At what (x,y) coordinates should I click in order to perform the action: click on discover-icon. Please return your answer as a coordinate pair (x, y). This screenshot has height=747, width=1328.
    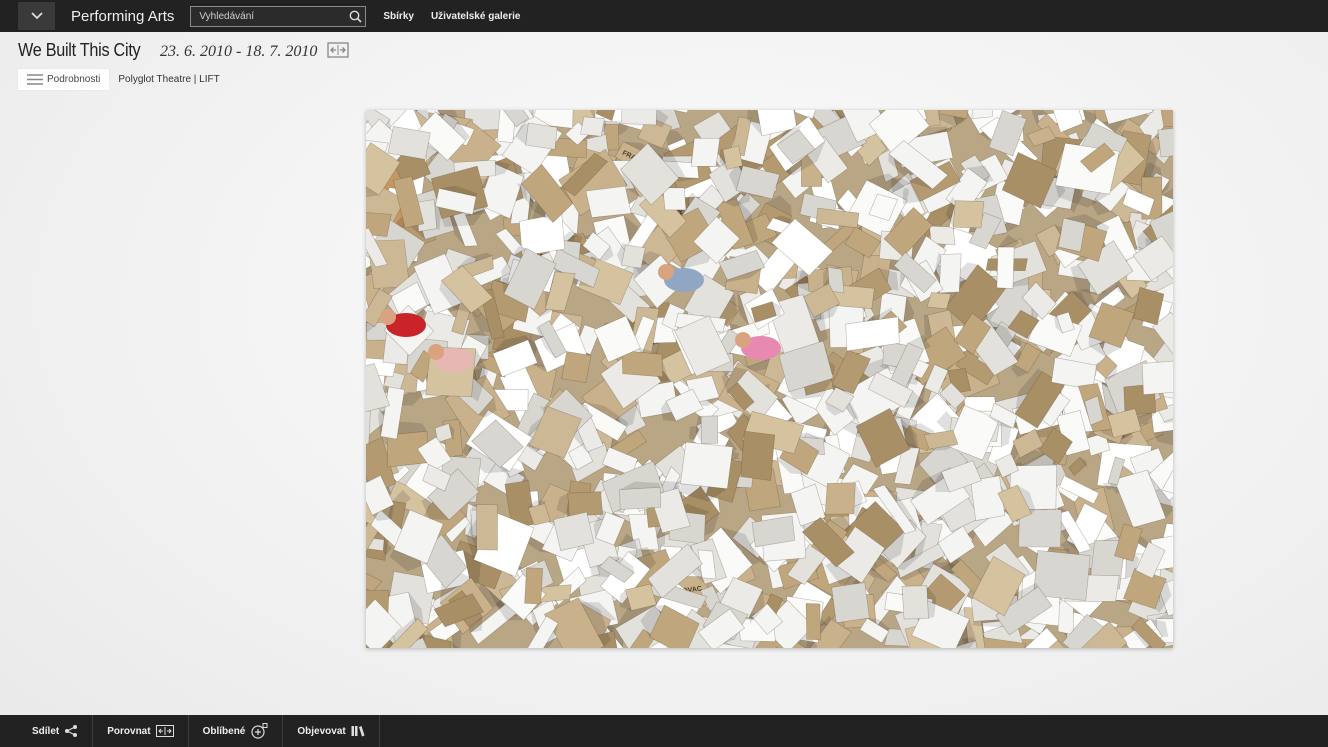
    Looking at the image, I should click on (358, 731).